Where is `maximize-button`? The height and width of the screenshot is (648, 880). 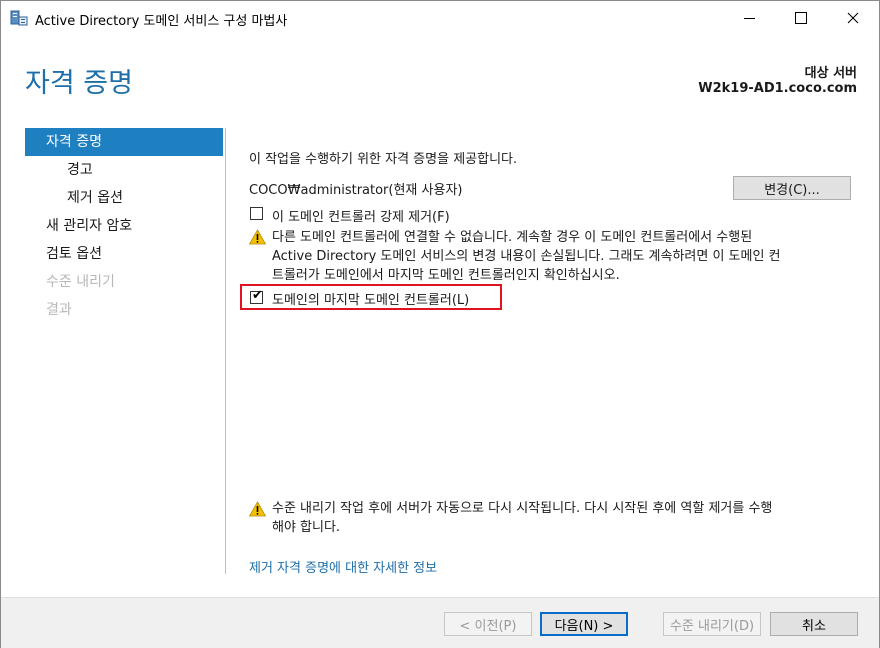
maximize-button is located at coordinates (801, 18).